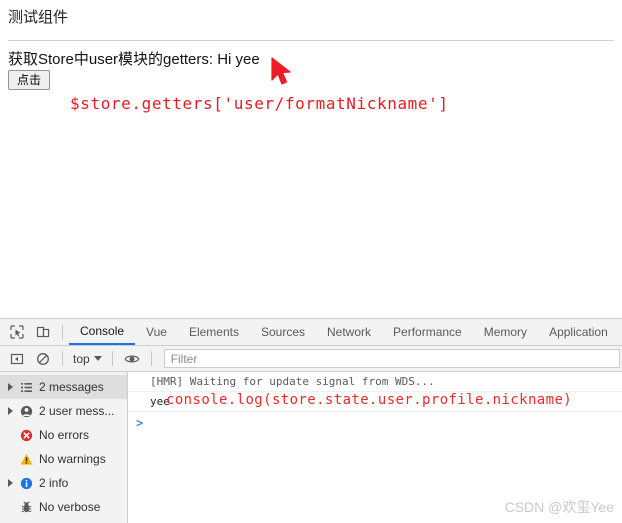 The height and width of the screenshot is (523, 622). I want to click on console-prompt: >, so click(375, 423).